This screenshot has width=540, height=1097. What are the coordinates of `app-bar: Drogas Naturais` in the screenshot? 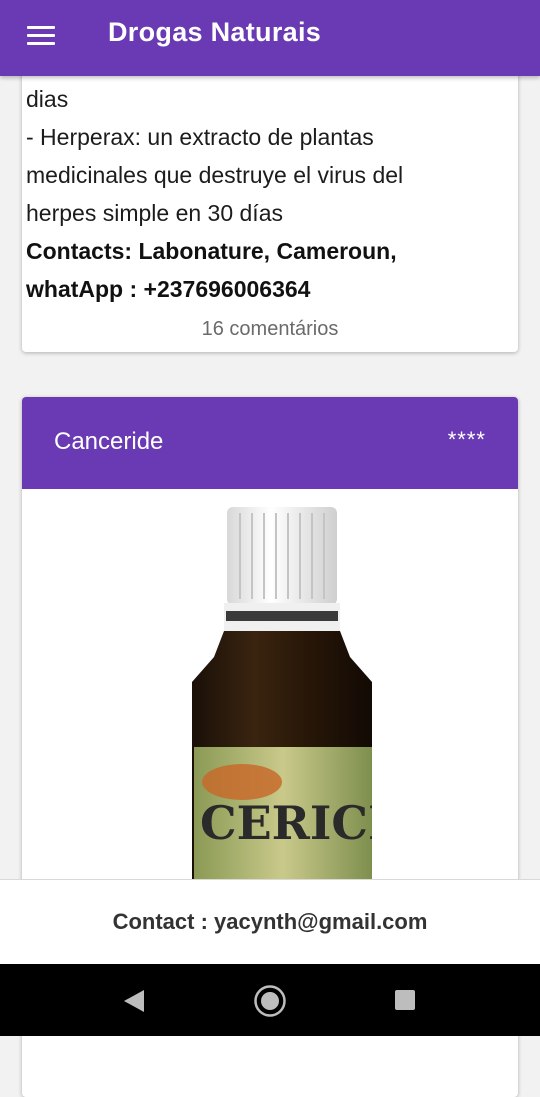 It's located at (270, 38).